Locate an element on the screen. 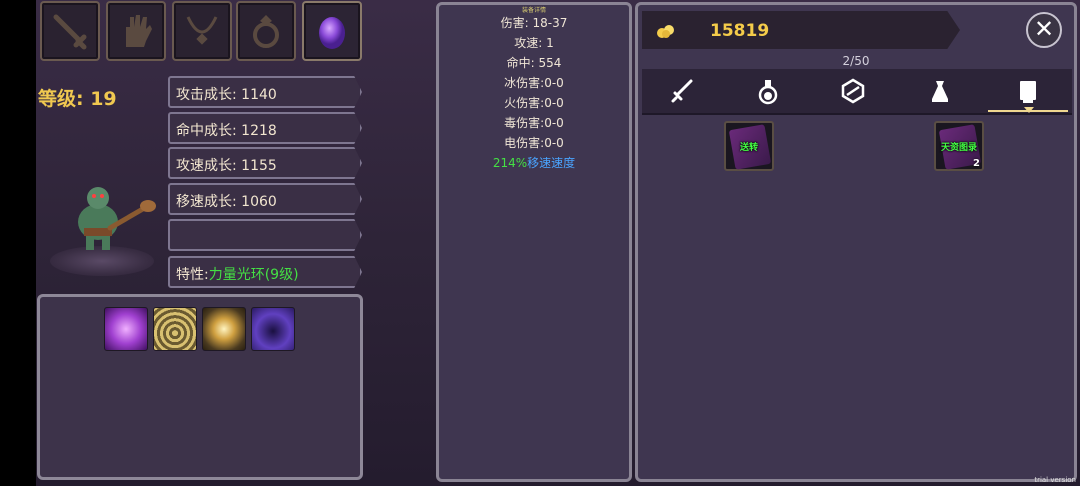  stat-attack-growth: 攻击成长: 1140 is located at coordinates (265, 92).